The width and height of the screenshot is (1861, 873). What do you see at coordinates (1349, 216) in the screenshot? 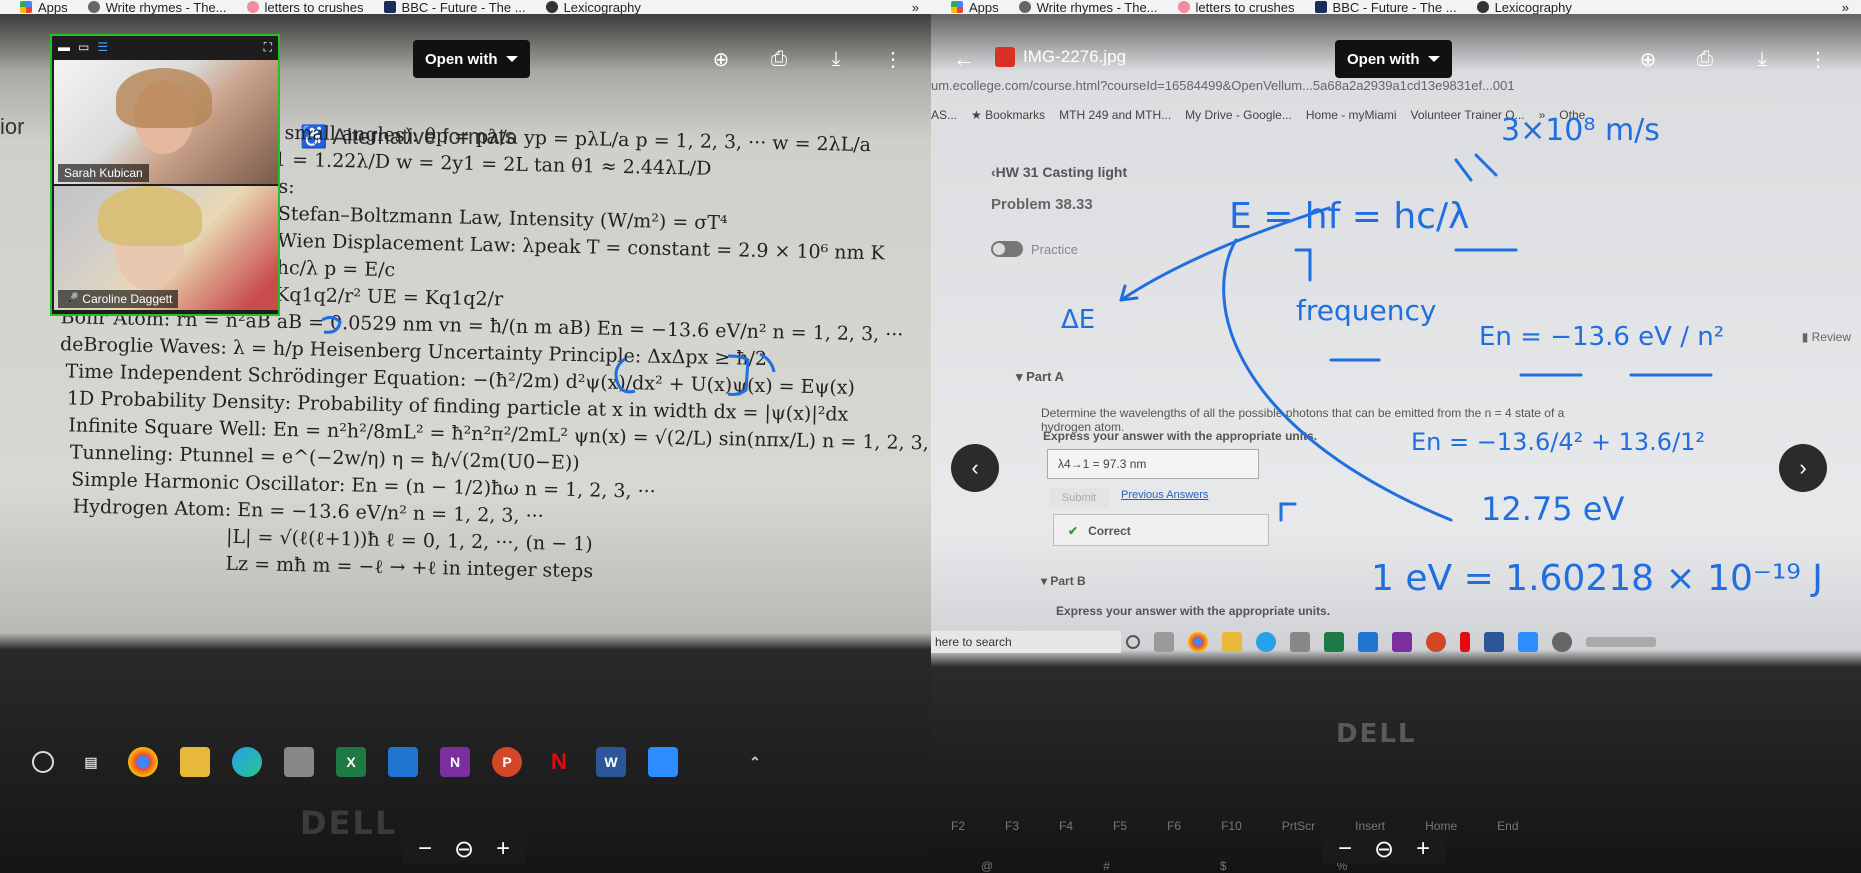
I see `handwriting-energy-eq: E = hf = hc/λ` at bounding box center [1349, 216].